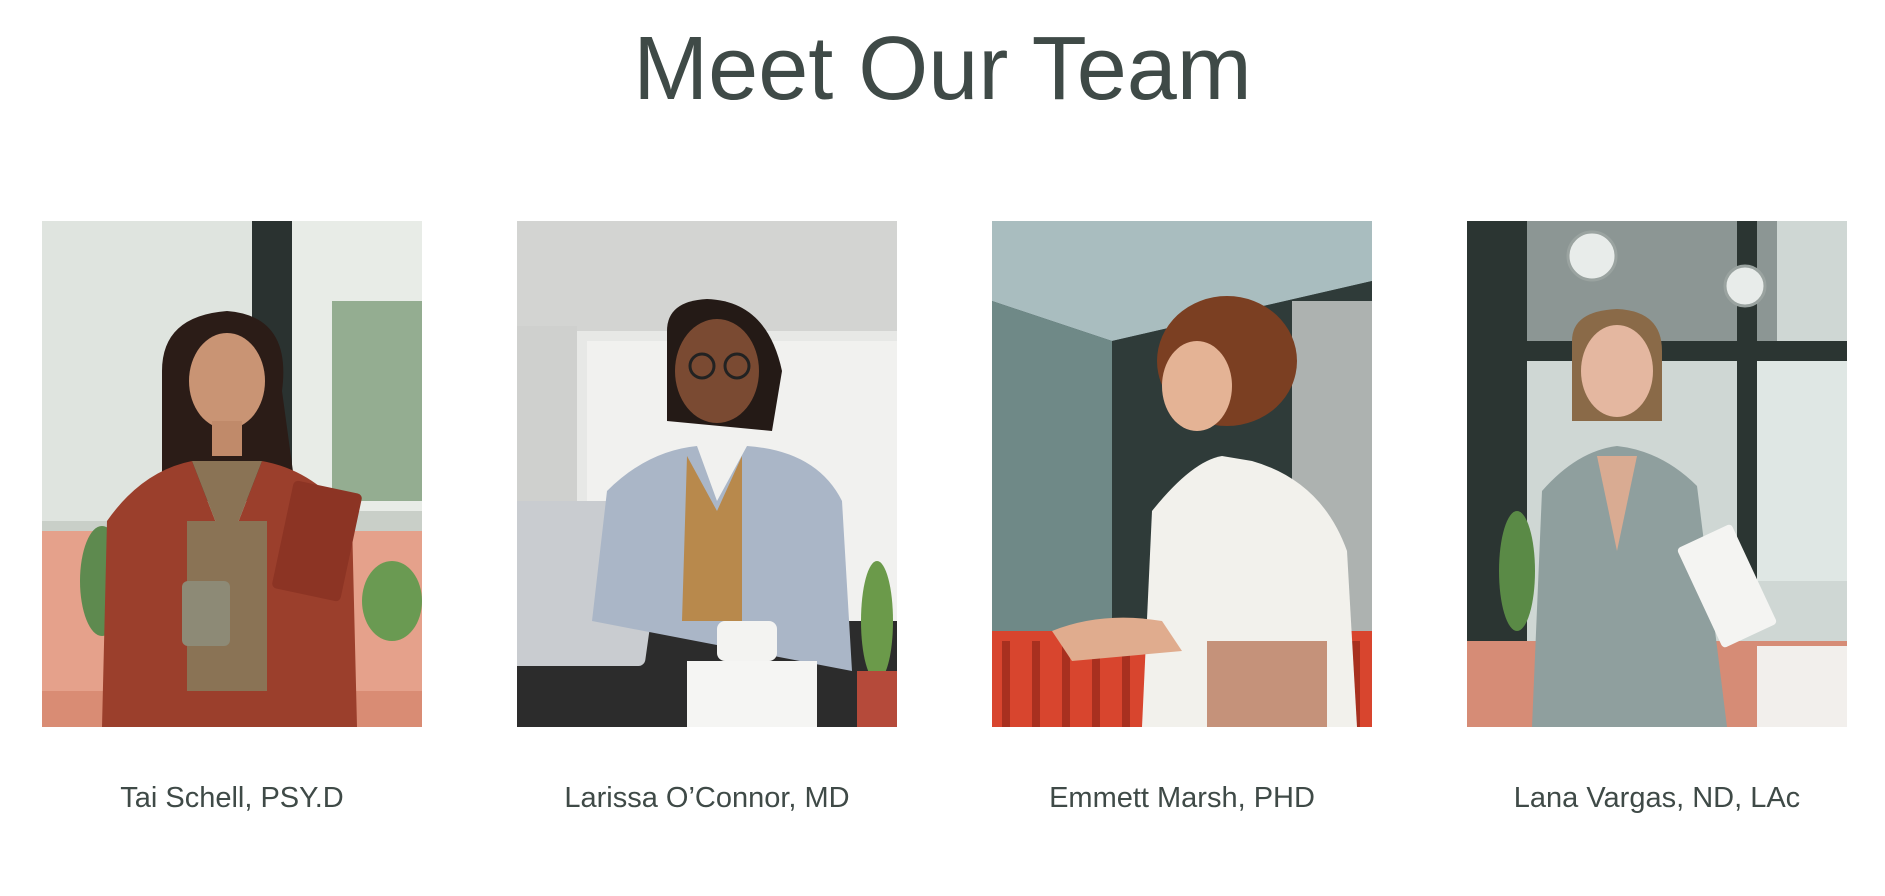 This screenshot has height=896, width=1885. I want to click on page-title: Meet Our Team, so click(942, 69).